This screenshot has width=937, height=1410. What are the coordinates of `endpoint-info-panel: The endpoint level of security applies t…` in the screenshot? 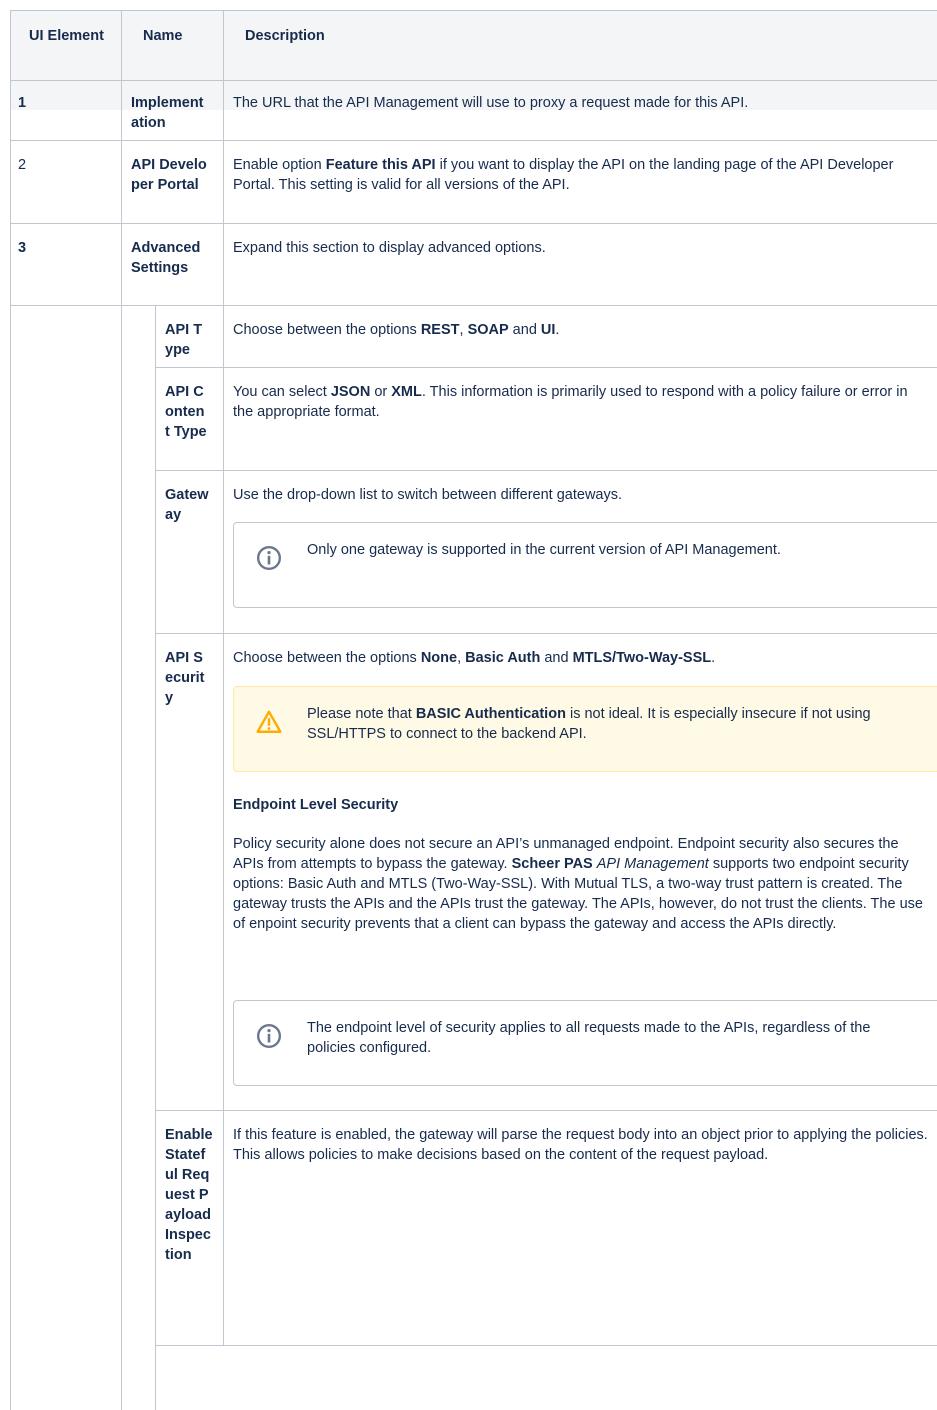 It's located at (585, 1043).